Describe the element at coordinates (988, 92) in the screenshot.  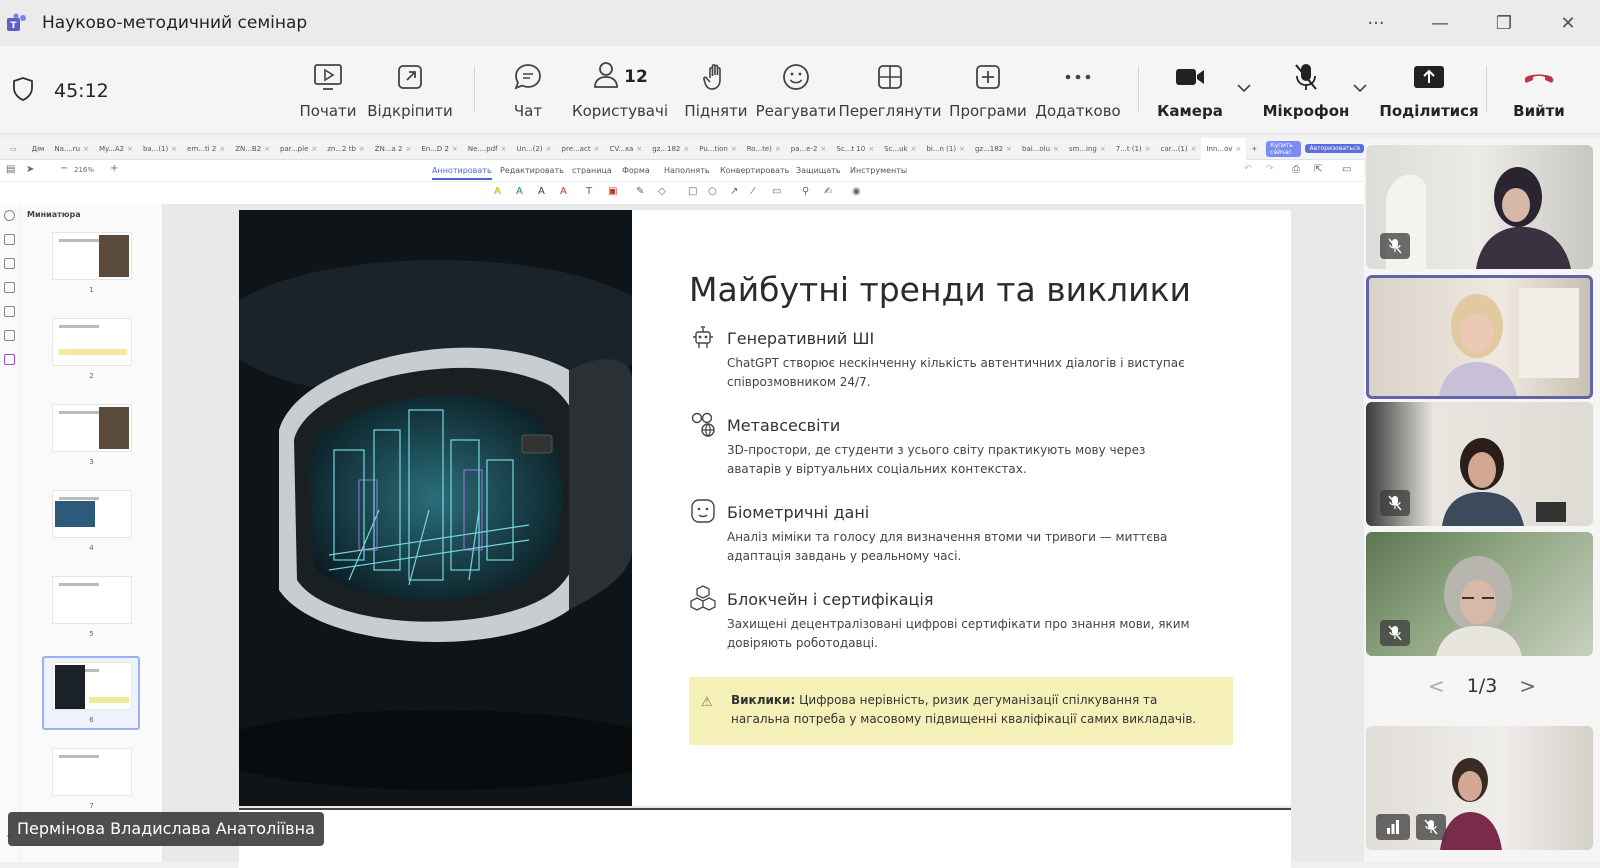
I see `apps-button: Програми` at that location.